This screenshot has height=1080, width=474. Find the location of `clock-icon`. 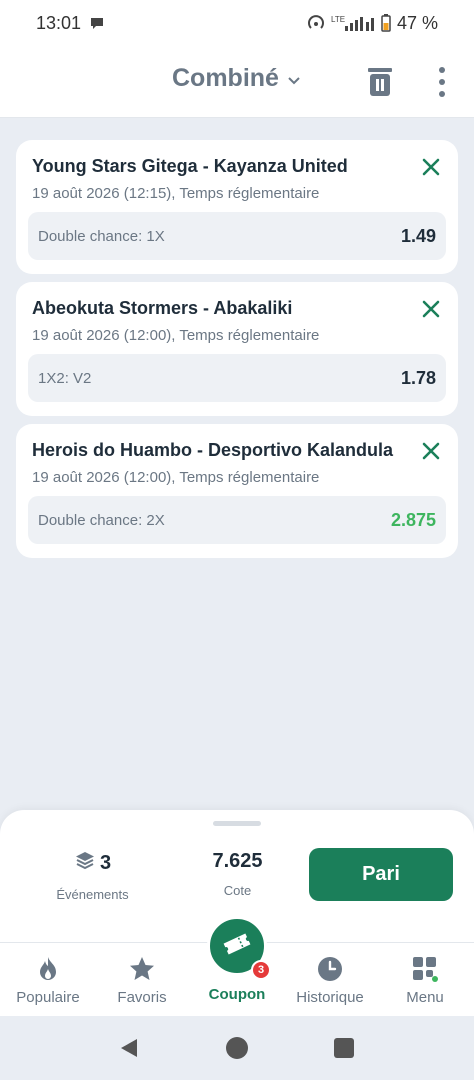

clock-icon is located at coordinates (330, 969).